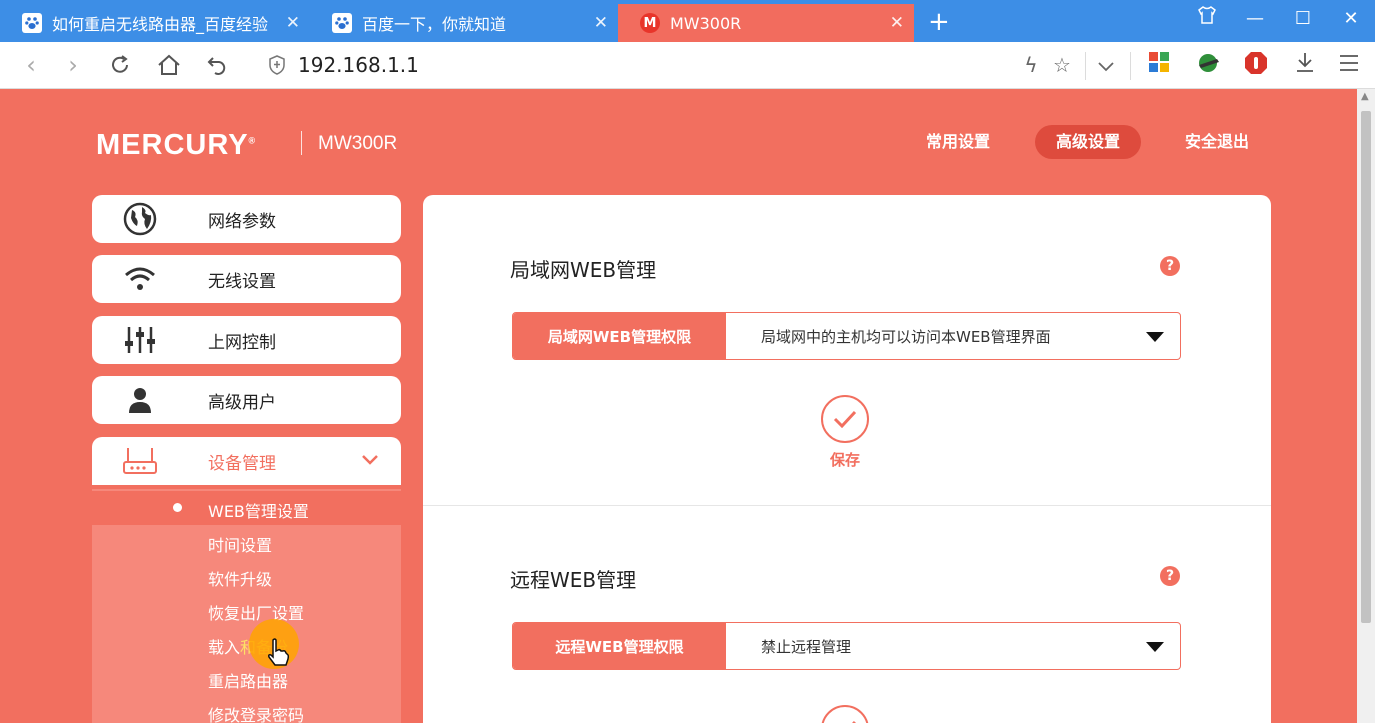  Describe the element at coordinates (953, 336) in the screenshot. I see `field-value: 局域网中的主机均可以访问本WEB管理界面` at that location.